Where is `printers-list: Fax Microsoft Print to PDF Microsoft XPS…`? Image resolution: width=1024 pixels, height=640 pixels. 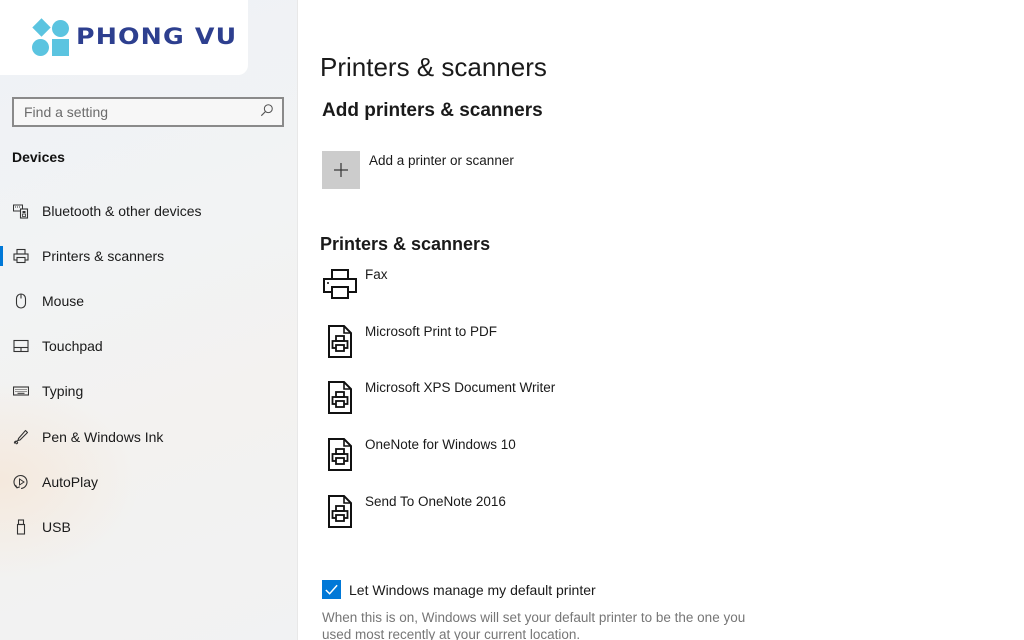
printers-list: Fax Microsoft Print to PDF Microsoft XPS… is located at coordinates (437, 403).